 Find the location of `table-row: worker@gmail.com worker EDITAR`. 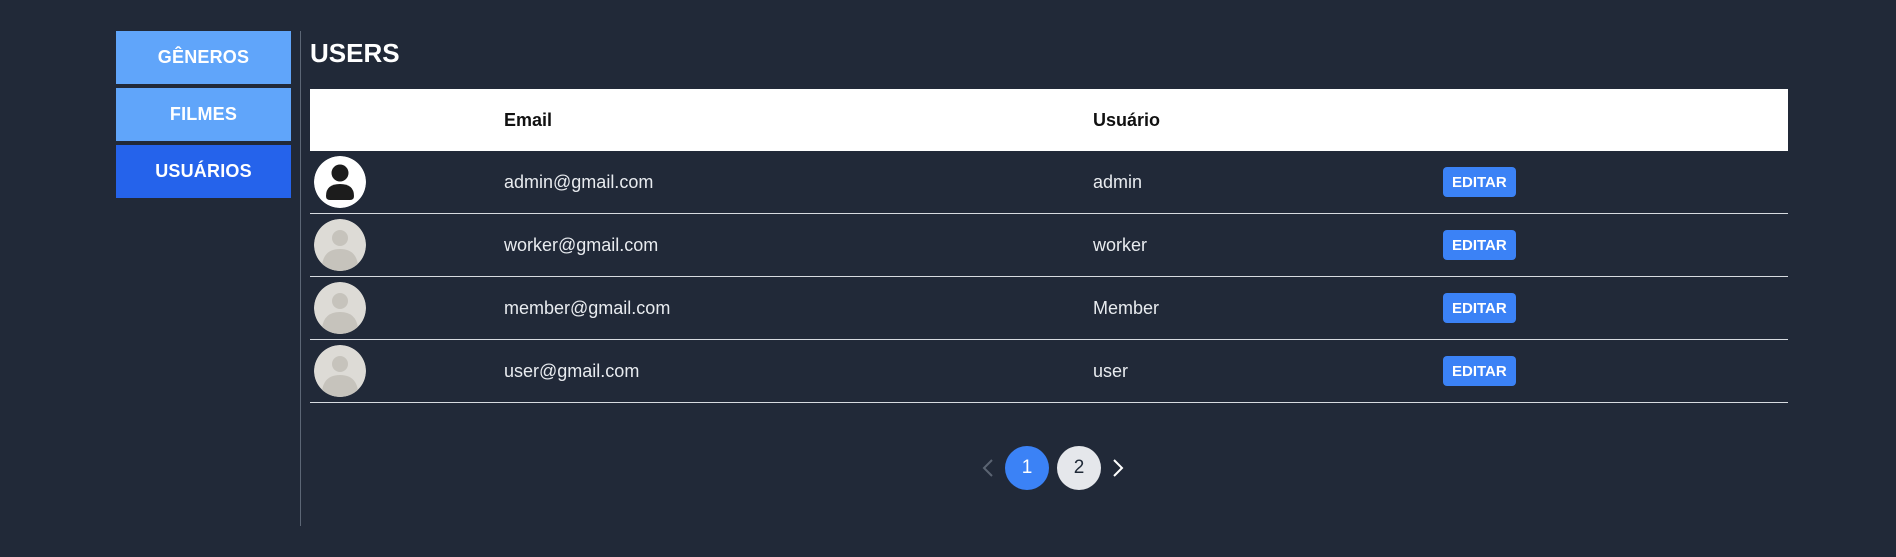

table-row: worker@gmail.com worker EDITAR is located at coordinates (1049, 245).